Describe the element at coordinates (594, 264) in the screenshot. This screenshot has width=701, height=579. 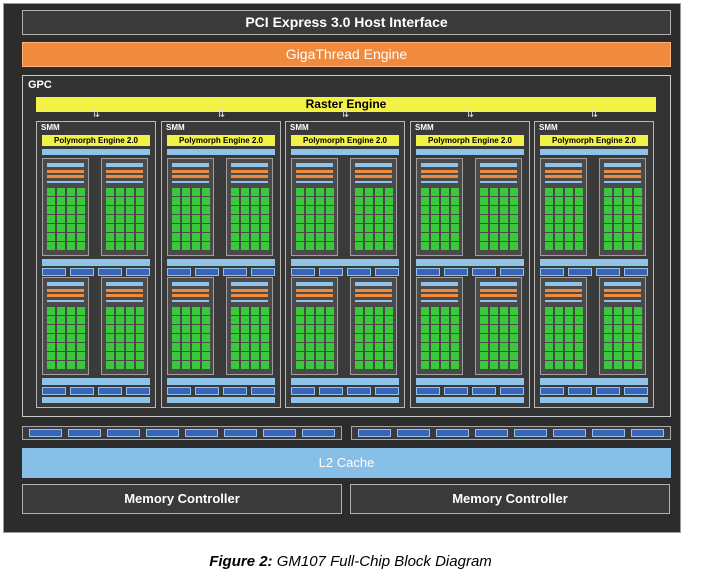
I see `smm-block: SMM Polymorph Engine 2.0` at that location.